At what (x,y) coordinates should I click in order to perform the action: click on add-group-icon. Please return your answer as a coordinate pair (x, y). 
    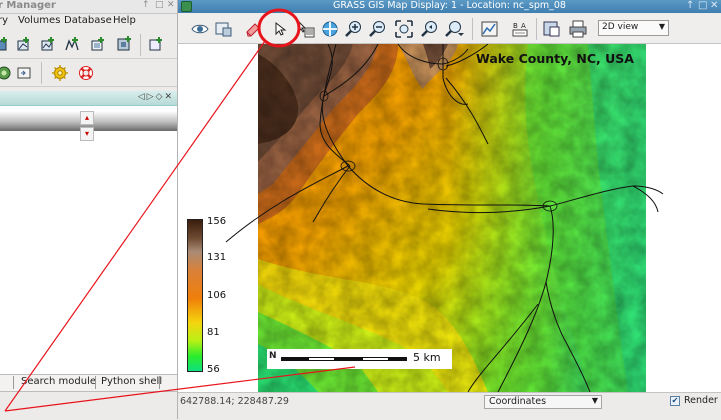
    Looking at the image, I should click on (72, 44).